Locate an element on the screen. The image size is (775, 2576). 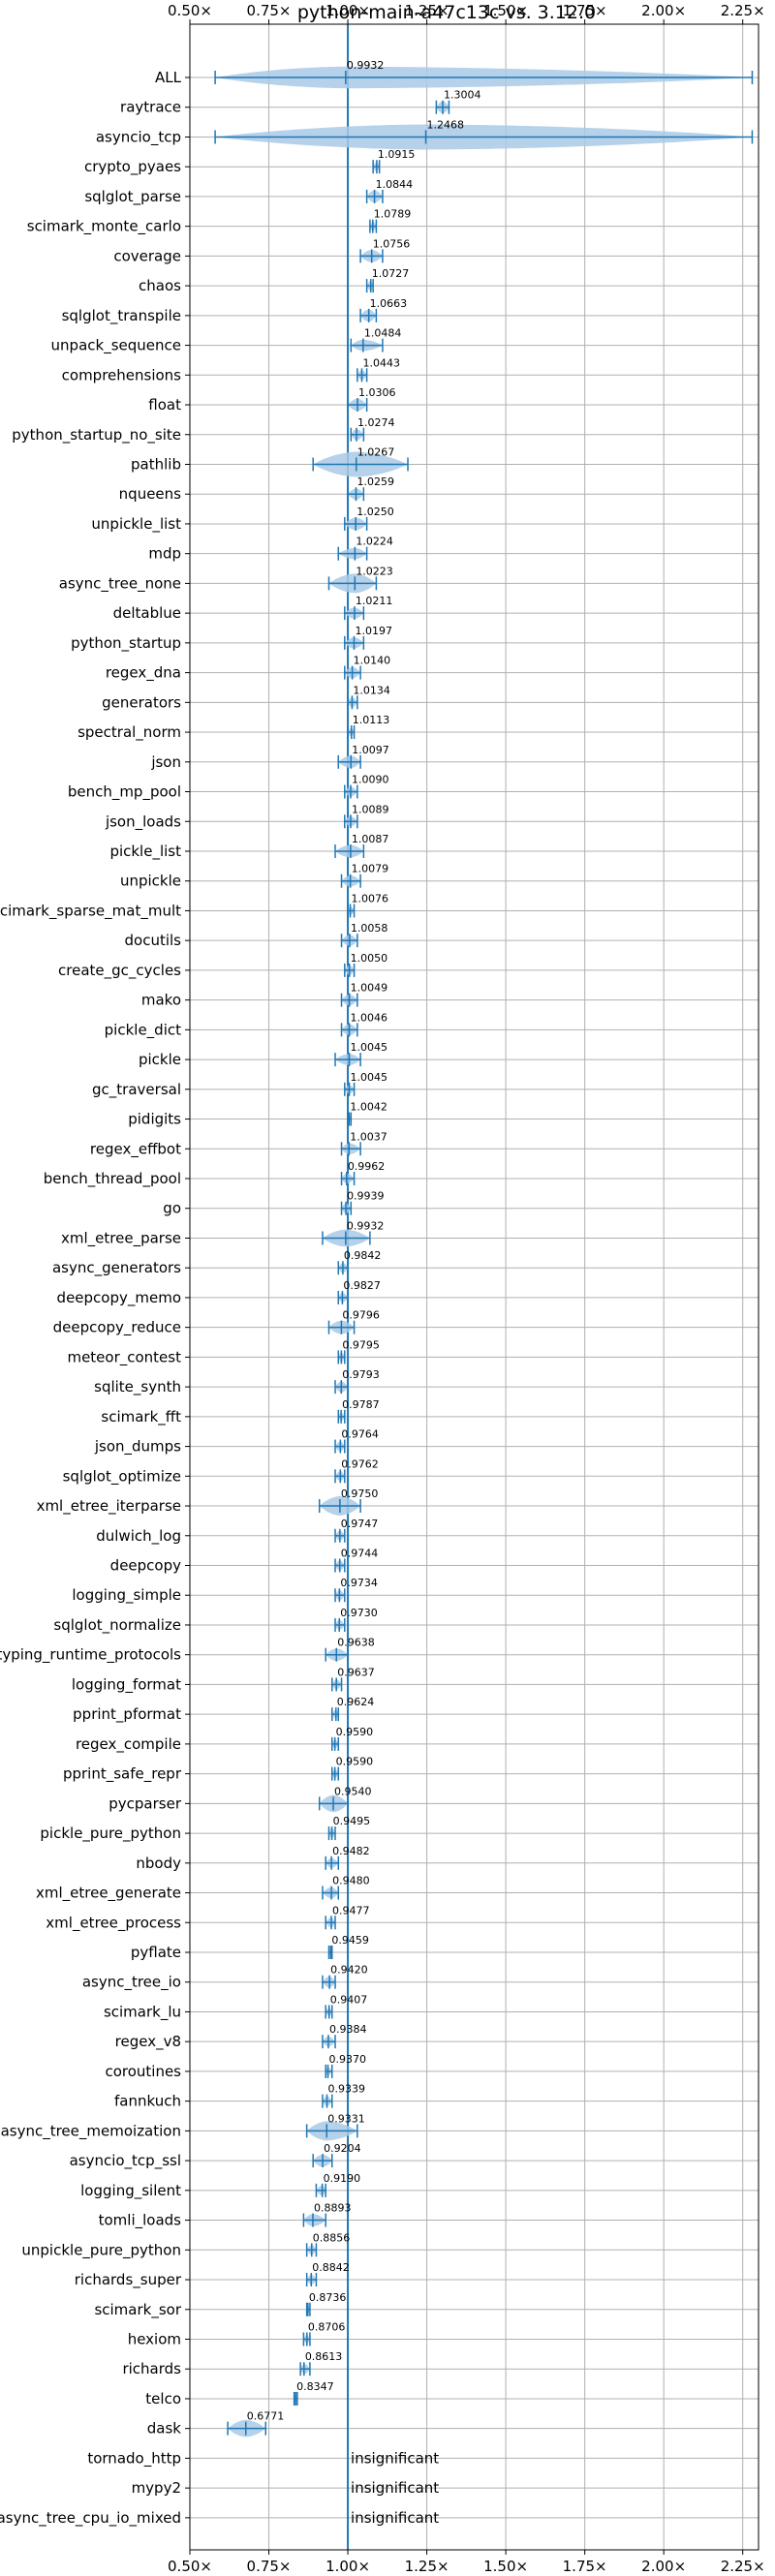
y-tick-label: mako is located at coordinates (161, 1000).